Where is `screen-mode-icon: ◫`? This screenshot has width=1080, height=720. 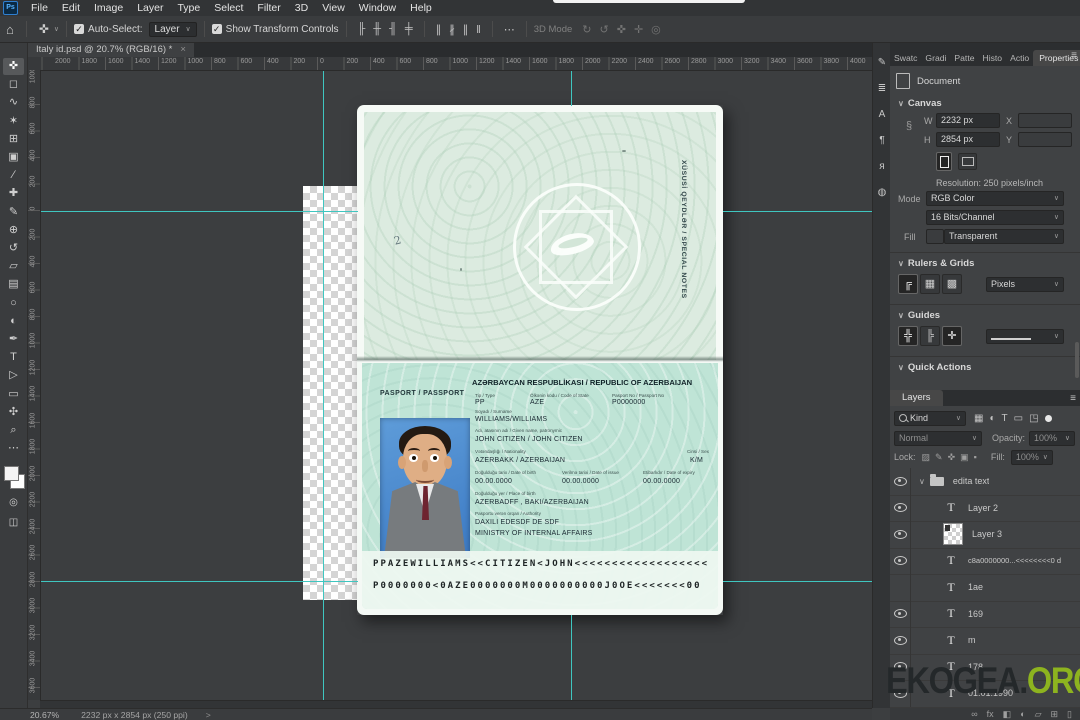 screen-mode-icon: ◫ is located at coordinates (13, 522).